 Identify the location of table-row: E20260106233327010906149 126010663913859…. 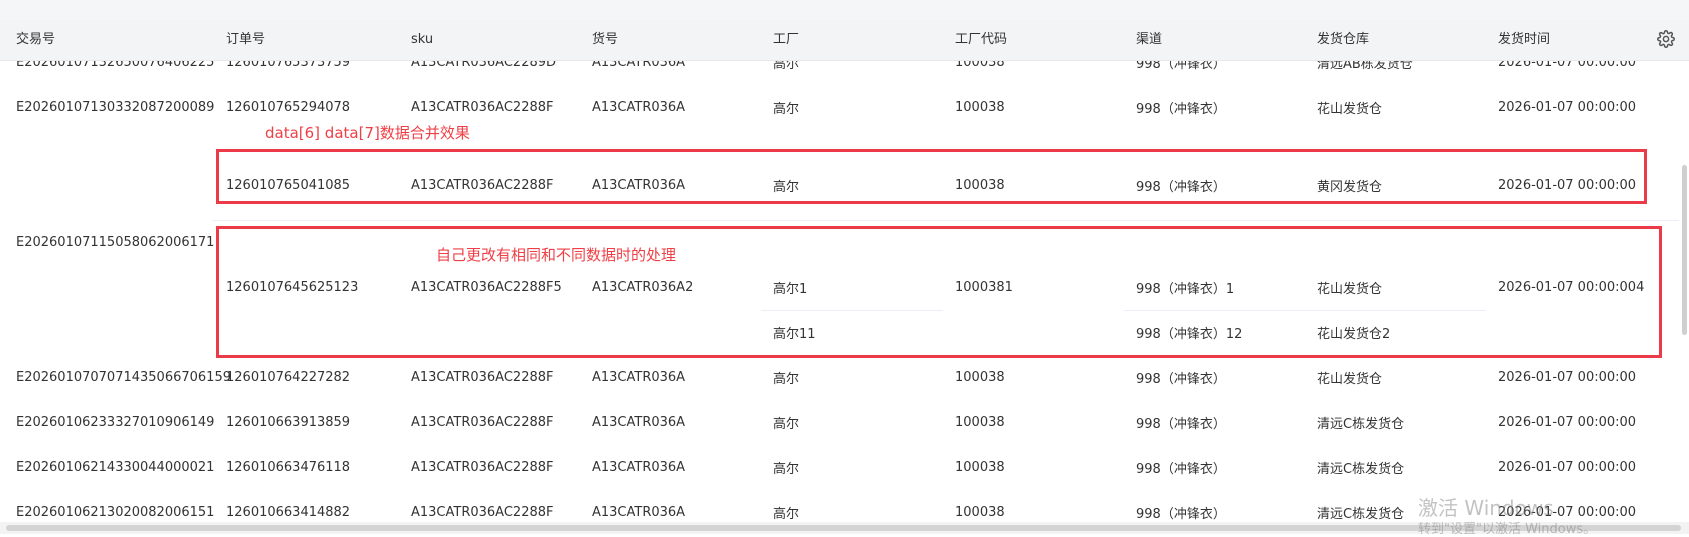
(844, 423).